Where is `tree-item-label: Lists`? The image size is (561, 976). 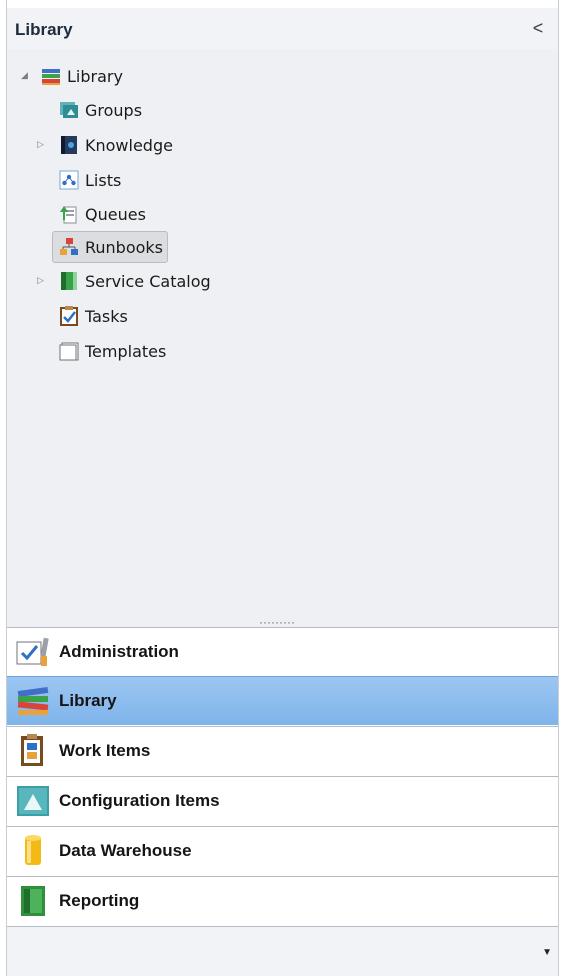 tree-item-label: Lists is located at coordinates (103, 180).